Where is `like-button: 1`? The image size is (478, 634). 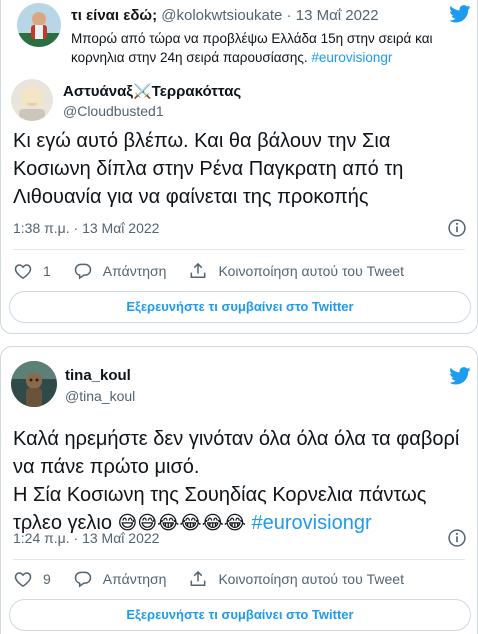
like-button: 1 is located at coordinates (32, 271).